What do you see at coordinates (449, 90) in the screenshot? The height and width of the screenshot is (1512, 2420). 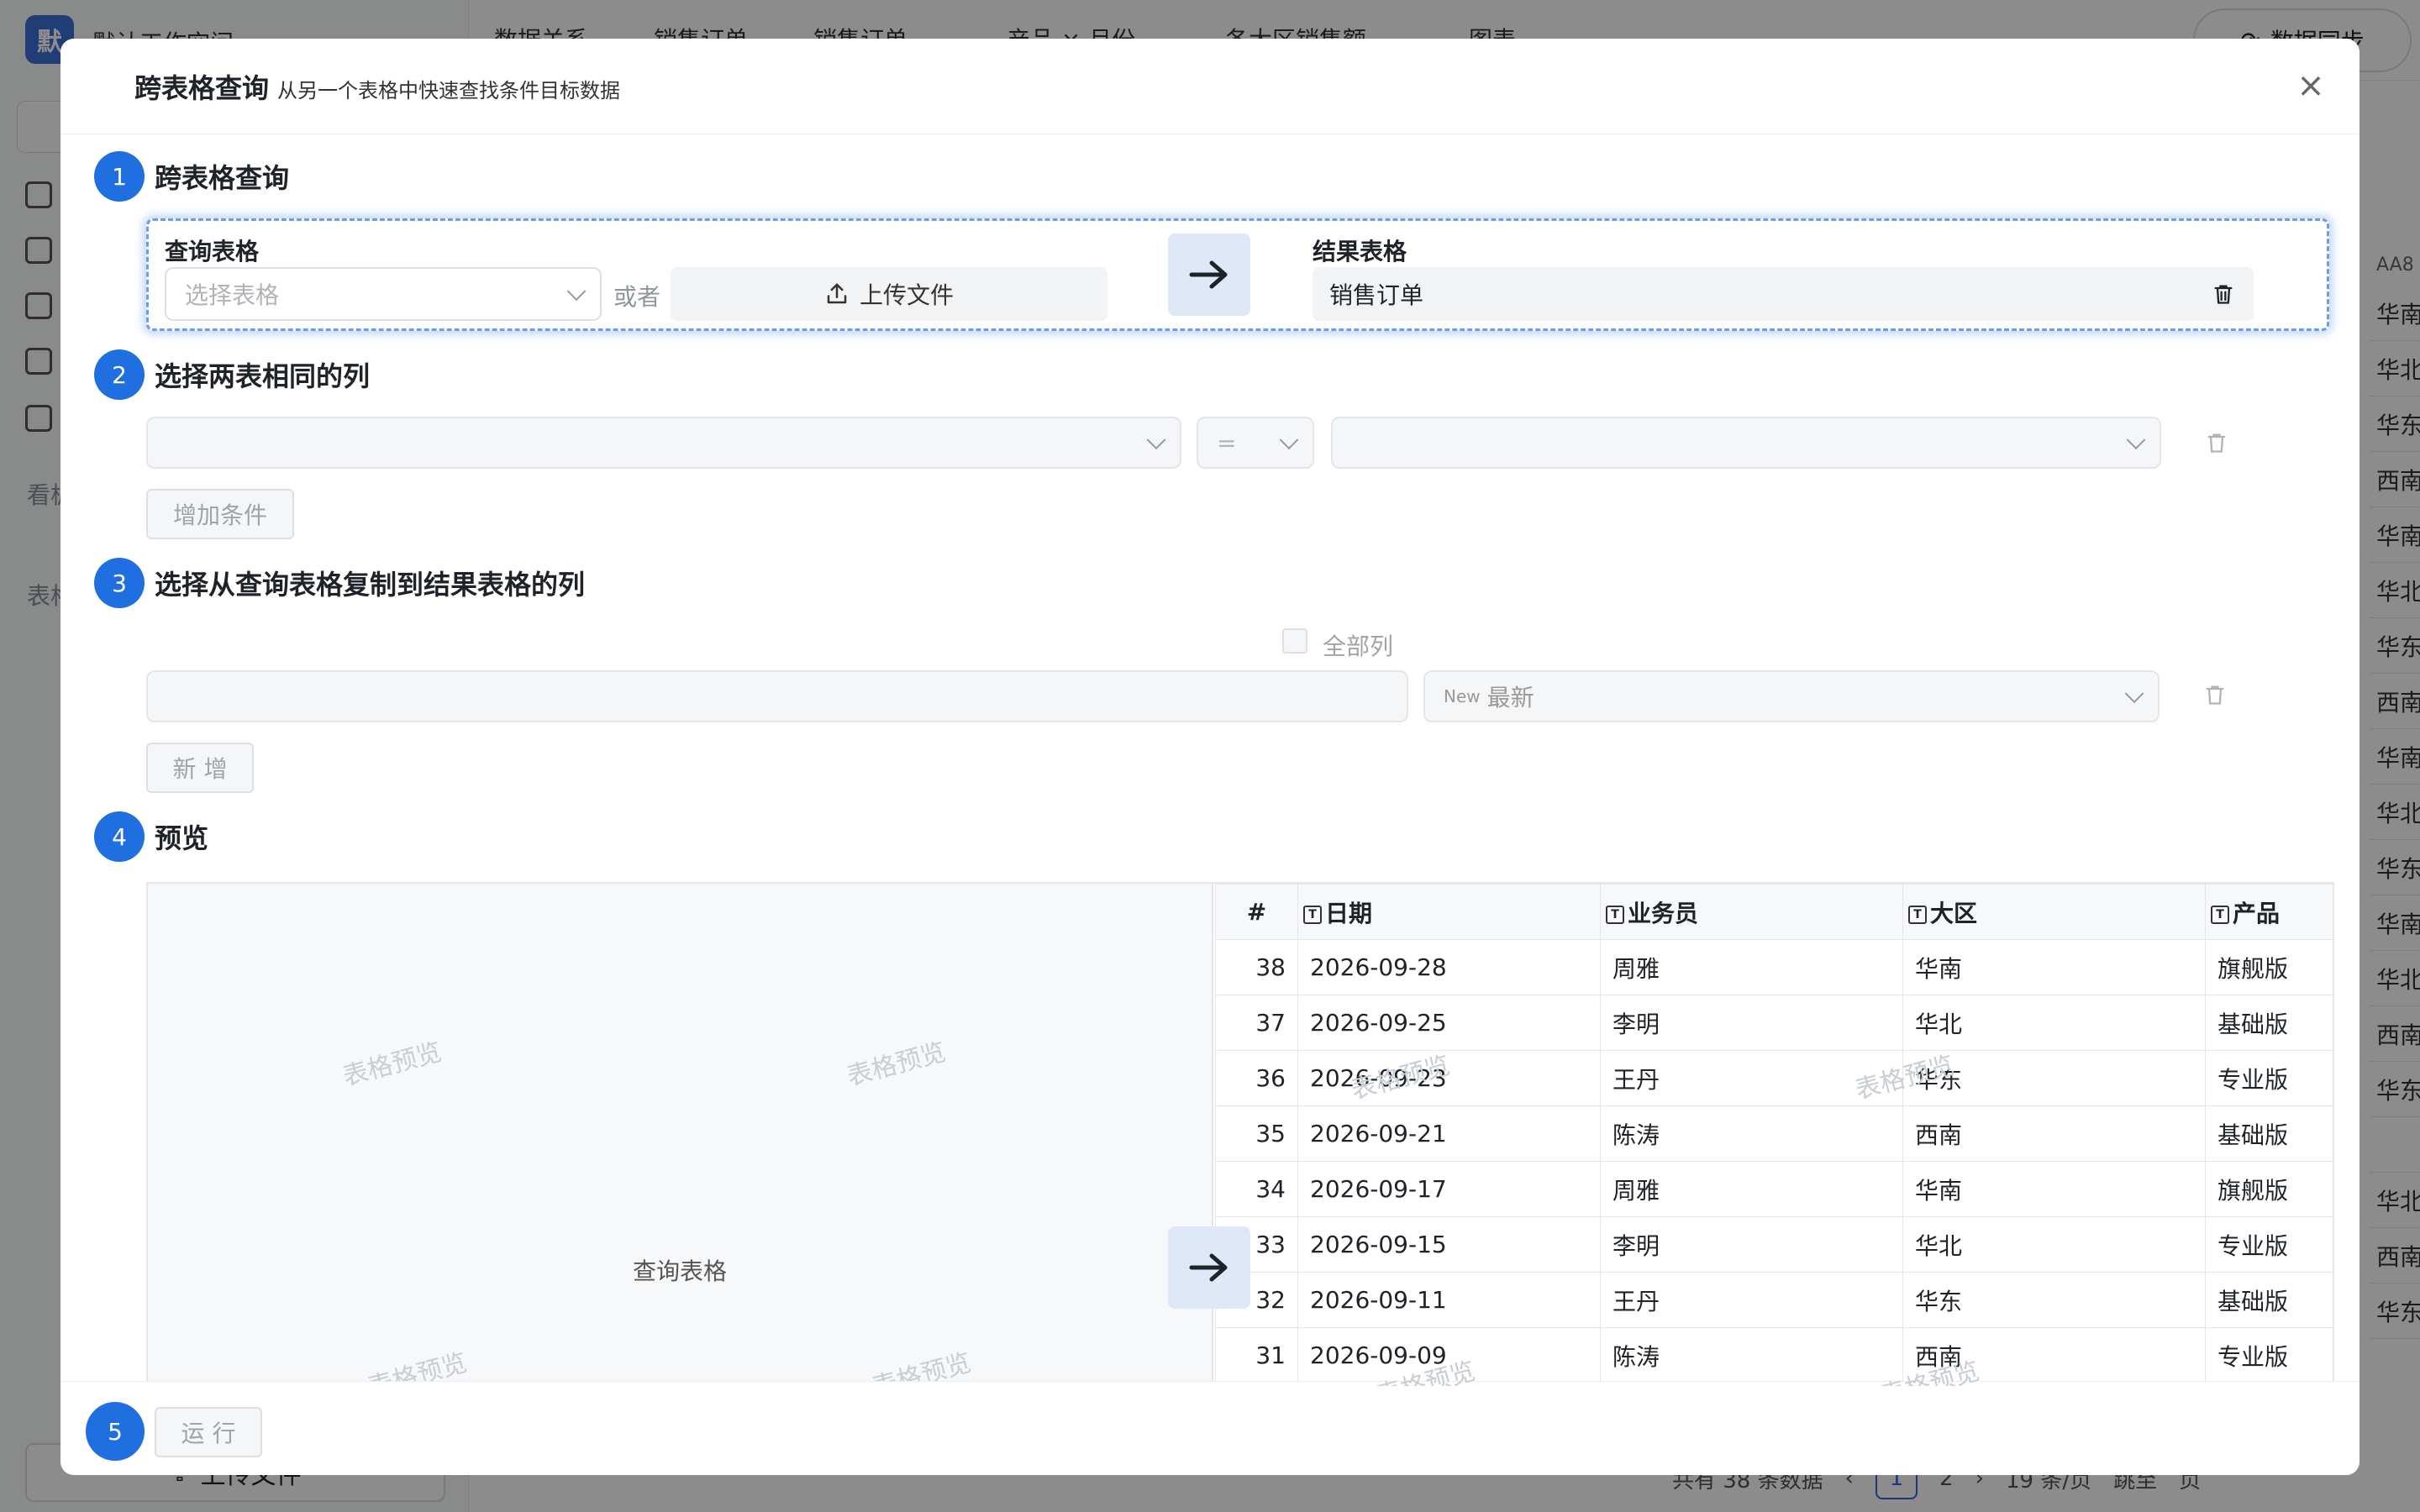 I see `dialog-subtitle: 从另一个表格中快速查找条件目标数据` at bounding box center [449, 90].